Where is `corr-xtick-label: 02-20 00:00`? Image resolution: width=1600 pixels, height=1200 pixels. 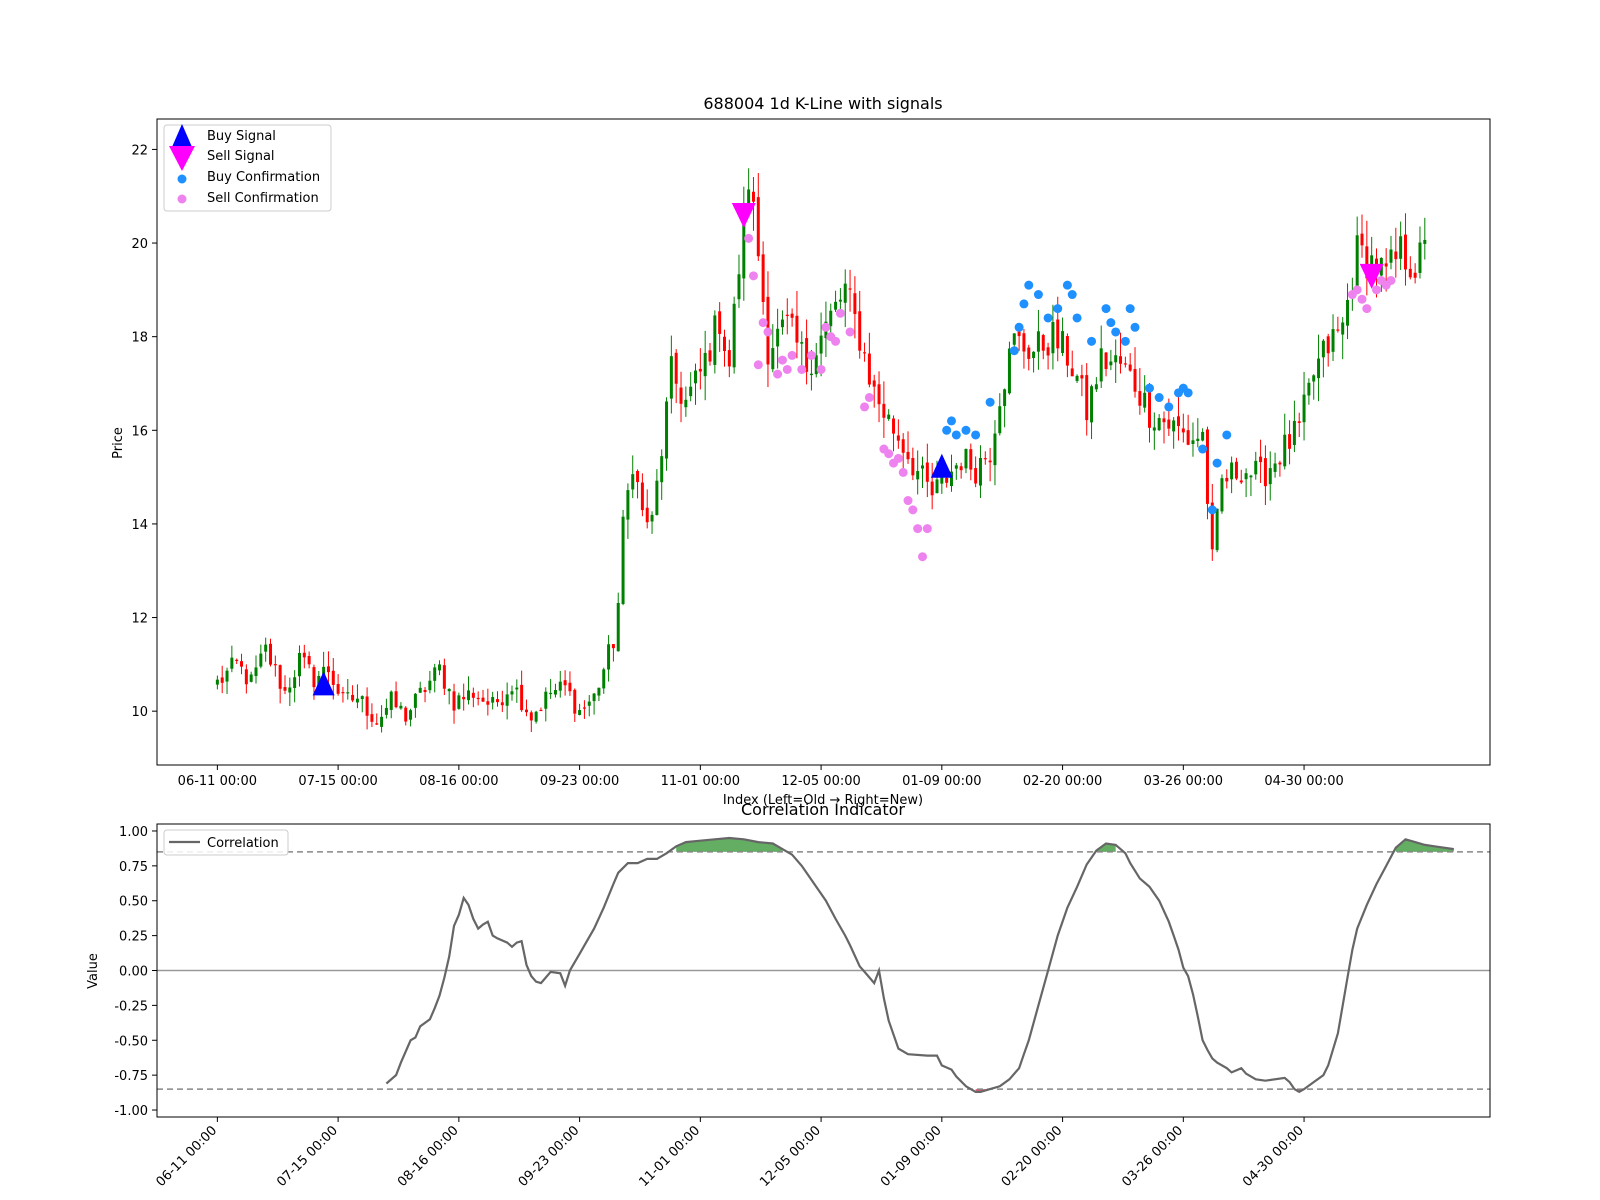 corr-xtick-label: 02-20 00:00 is located at coordinates (1032, 1156).